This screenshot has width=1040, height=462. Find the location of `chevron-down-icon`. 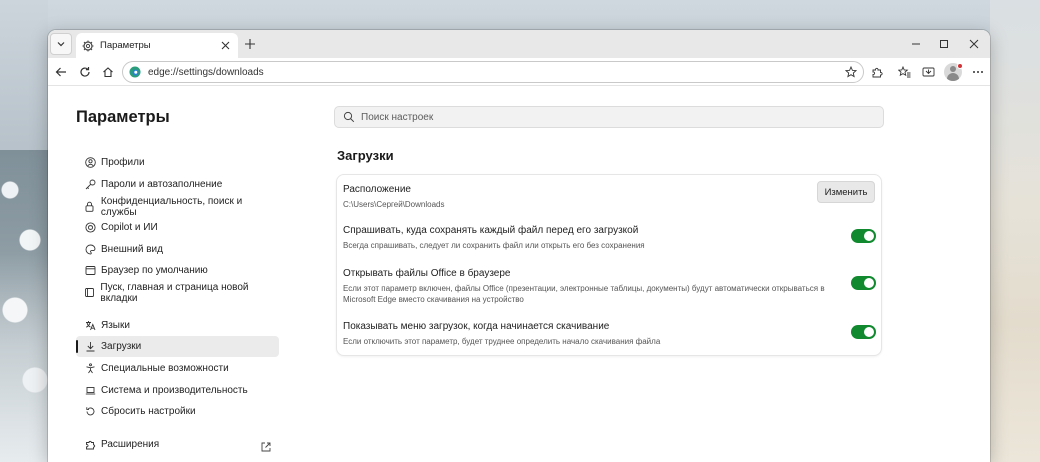

chevron-down-icon is located at coordinates (61, 44).